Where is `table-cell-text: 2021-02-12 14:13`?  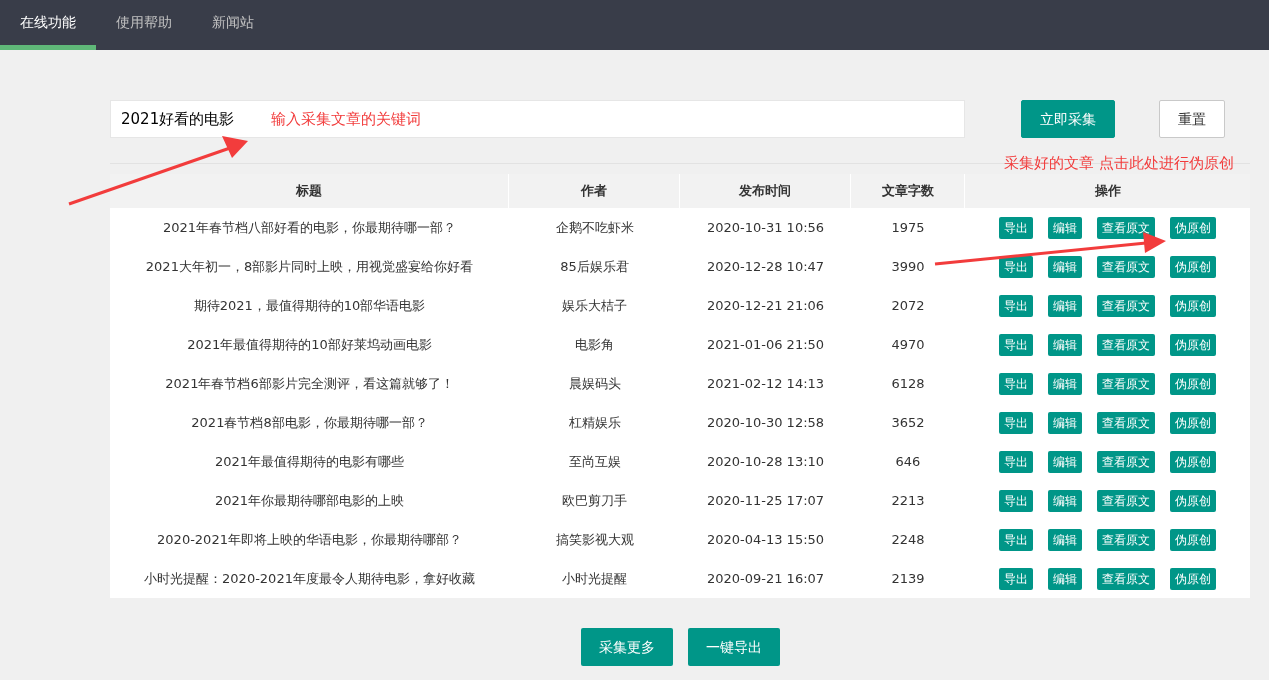
table-cell-text: 2021-02-12 14:13 is located at coordinates (765, 383).